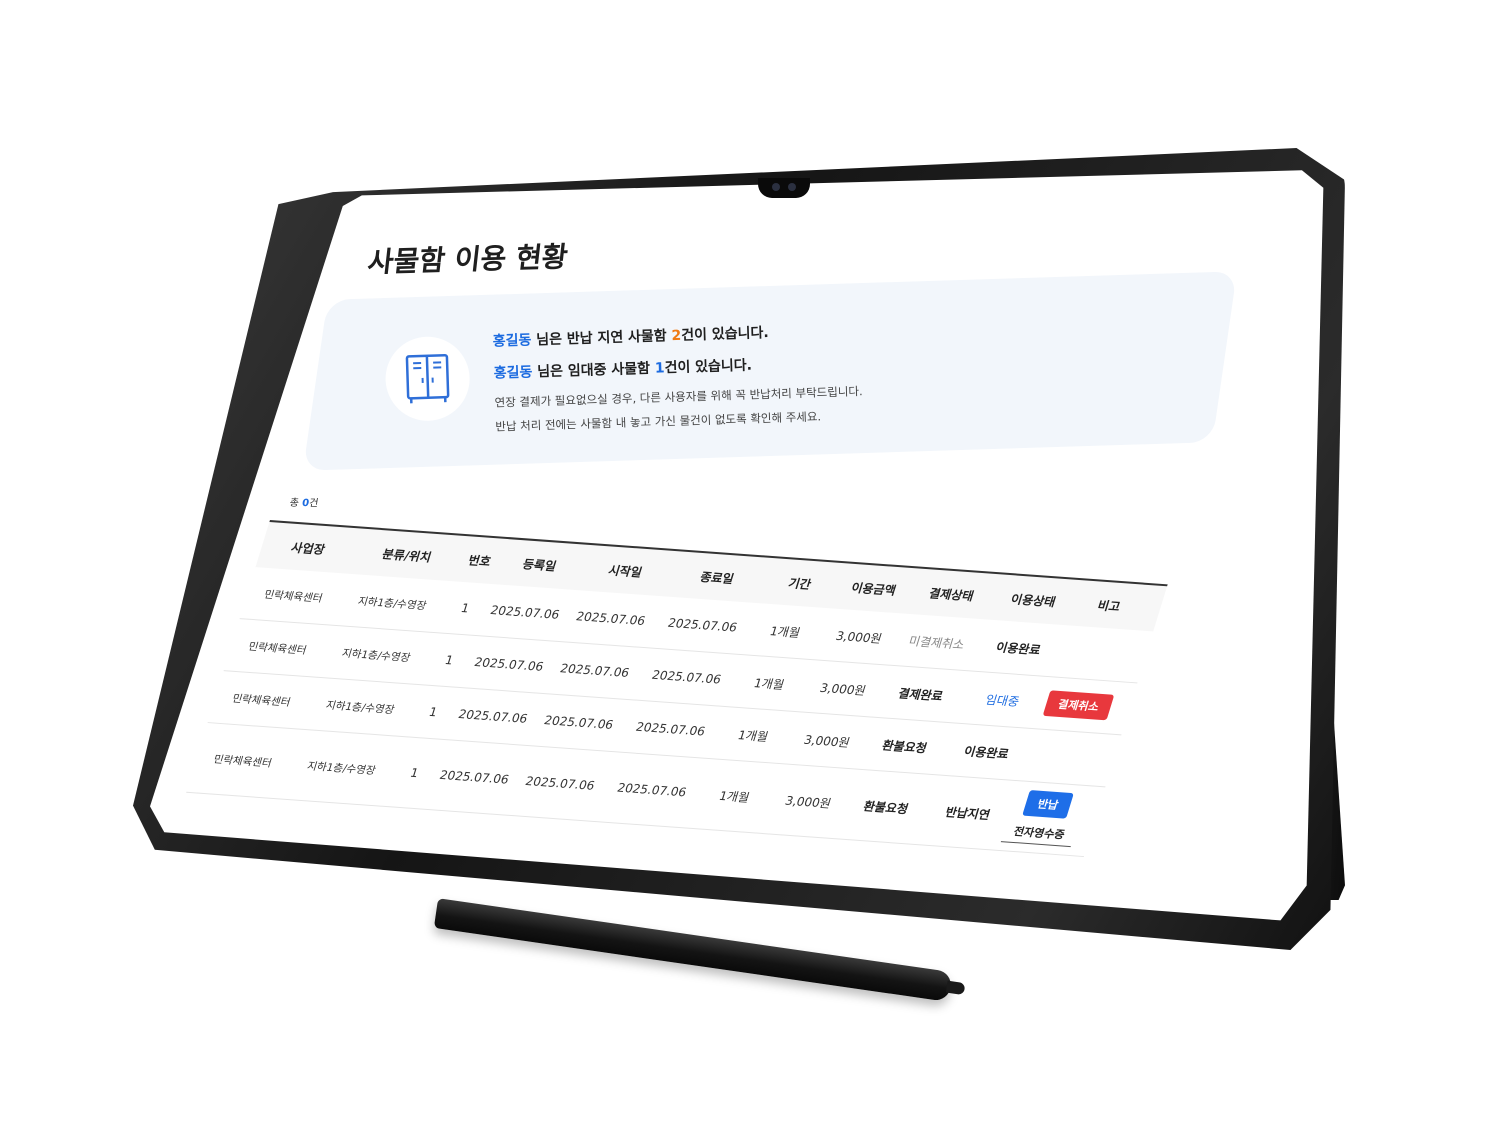 This screenshot has height=1125, width=1500. Describe the element at coordinates (937, 642) in the screenshot. I see `payment-status: 미결제취소` at that location.